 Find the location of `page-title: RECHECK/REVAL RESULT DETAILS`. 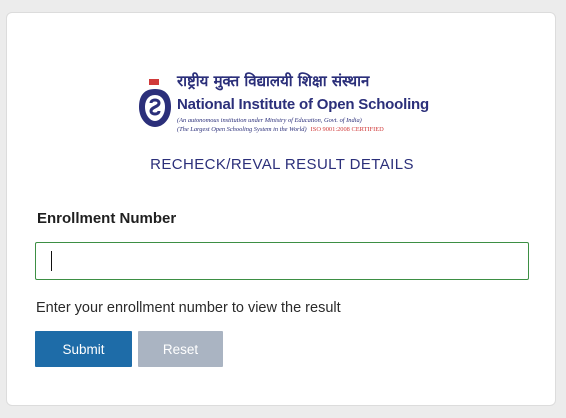

page-title: RECHECK/REVAL RESULT DETAILS is located at coordinates (282, 164).